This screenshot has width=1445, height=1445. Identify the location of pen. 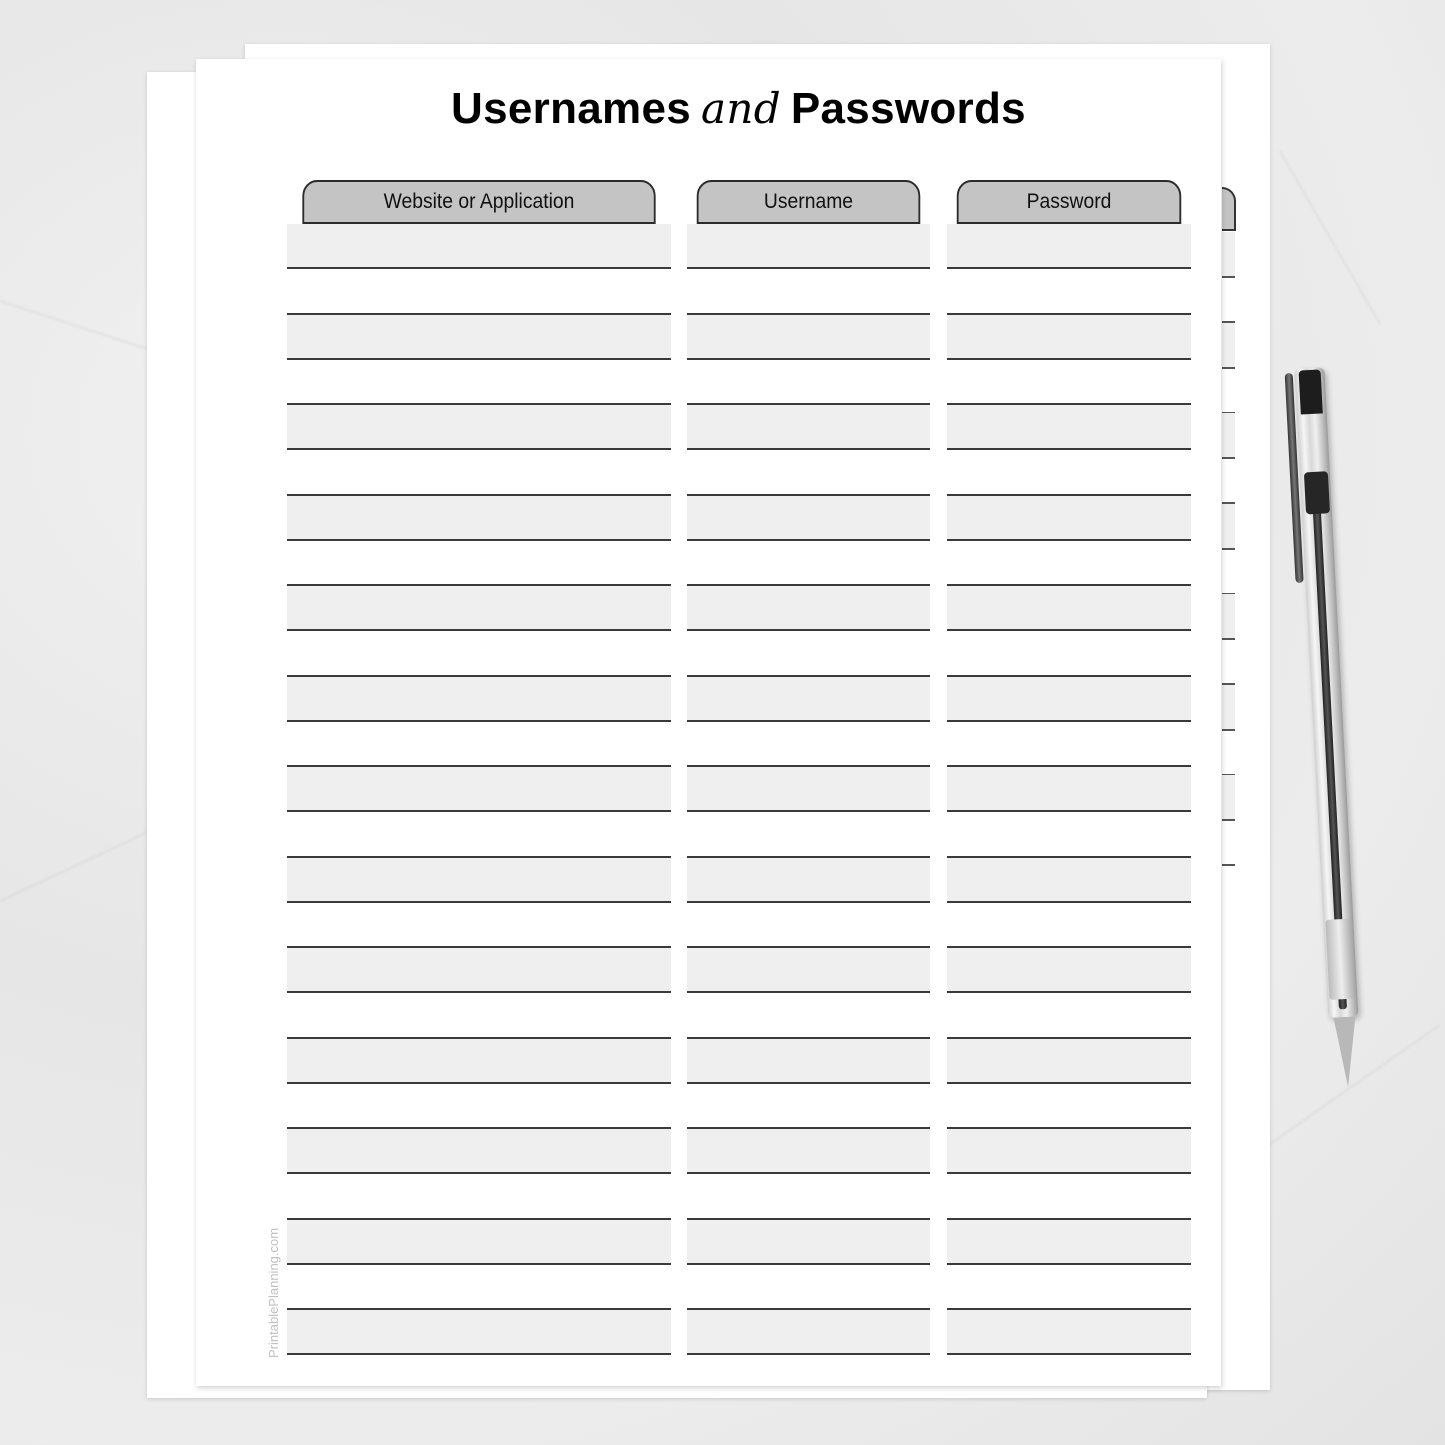
(1326, 727).